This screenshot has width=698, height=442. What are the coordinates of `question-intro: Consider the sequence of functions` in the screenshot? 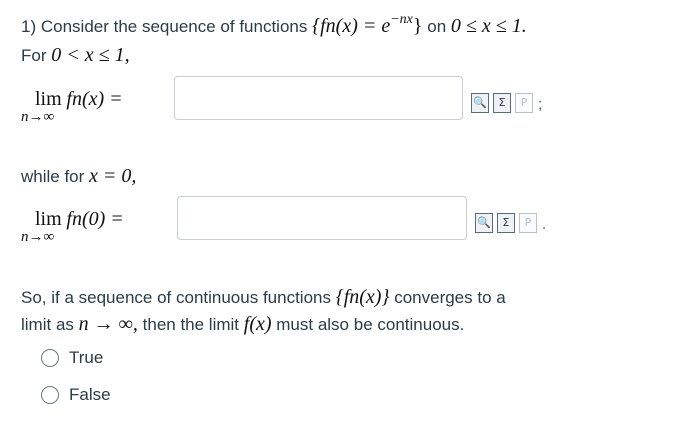 It's located at (174, 26).